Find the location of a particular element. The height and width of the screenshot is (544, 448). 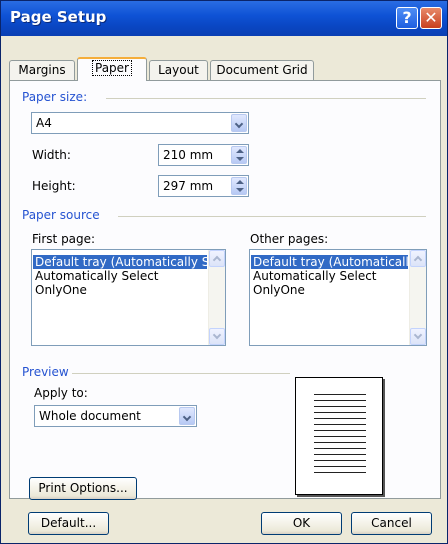

height-spinner: 297 mm is located at coordinates (203, 186).